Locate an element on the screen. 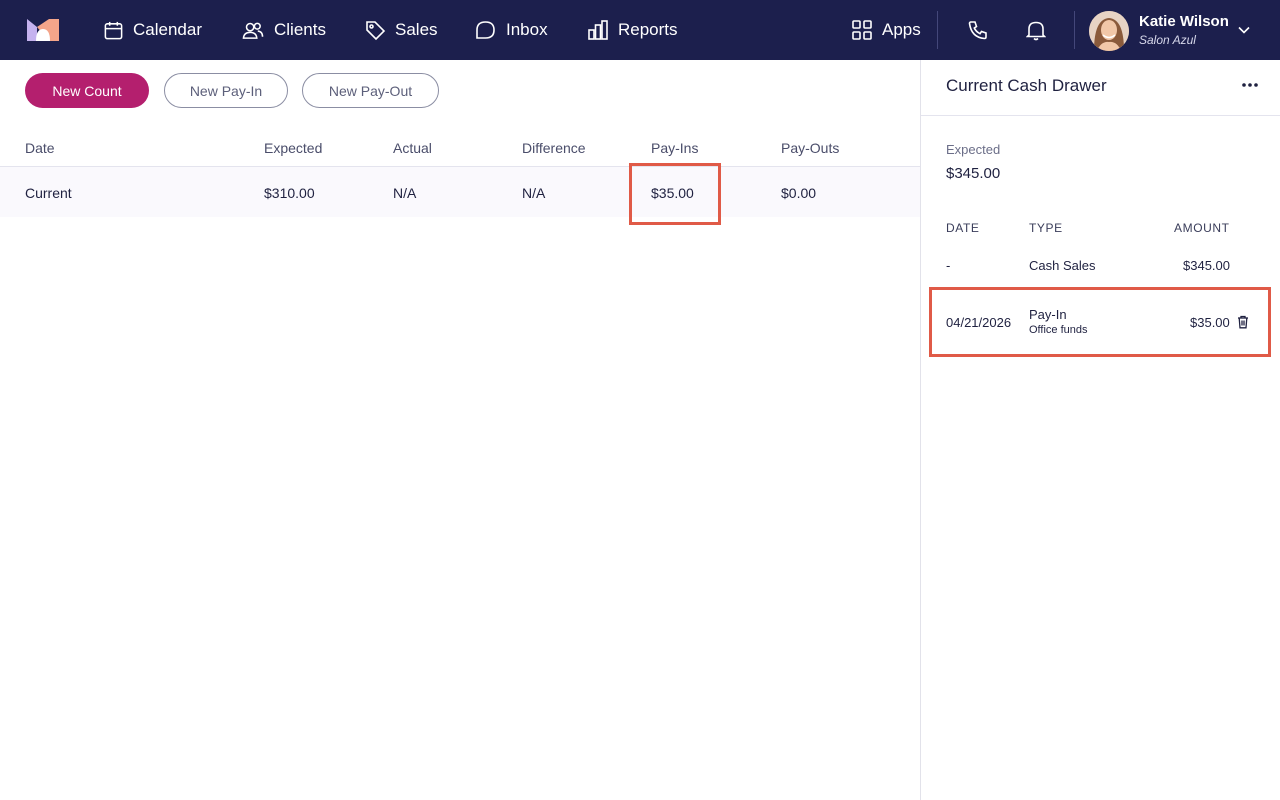 The height and width of the screenshot is (800, 1280). cell-expected: $310.00 is located at coordinates (289, 193).